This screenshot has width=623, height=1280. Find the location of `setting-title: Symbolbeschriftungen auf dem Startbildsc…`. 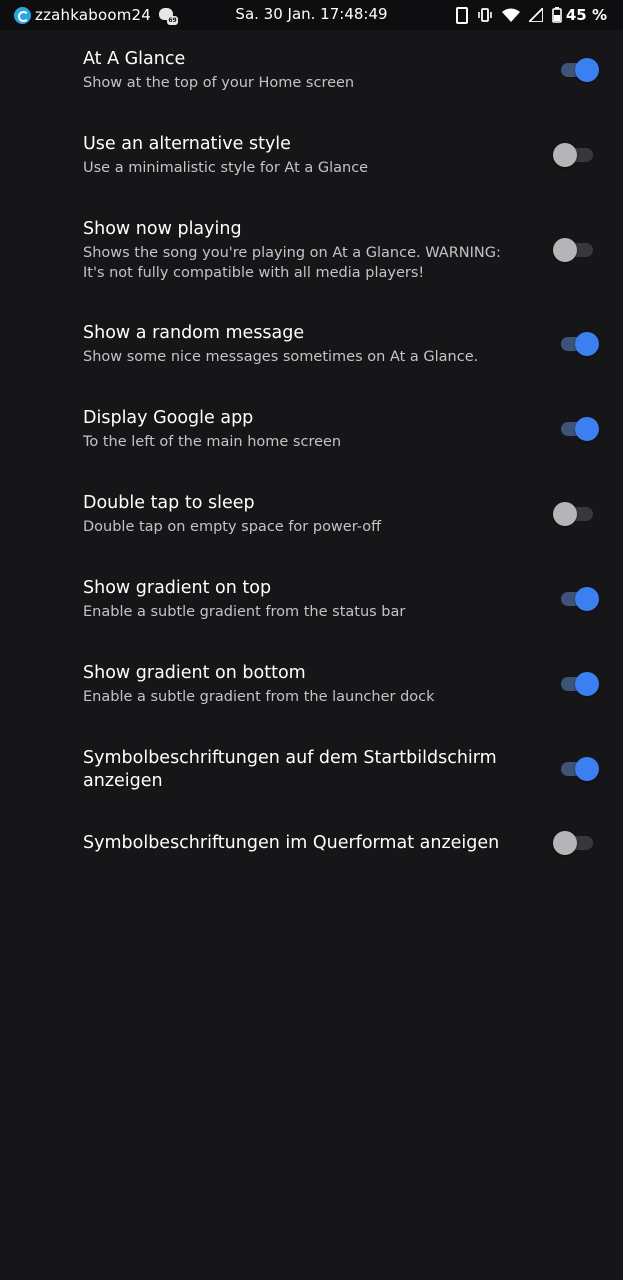

setting-title: Symbolbeschriftungen auf dem Startbildsc… is located at coordinates (290, 769).